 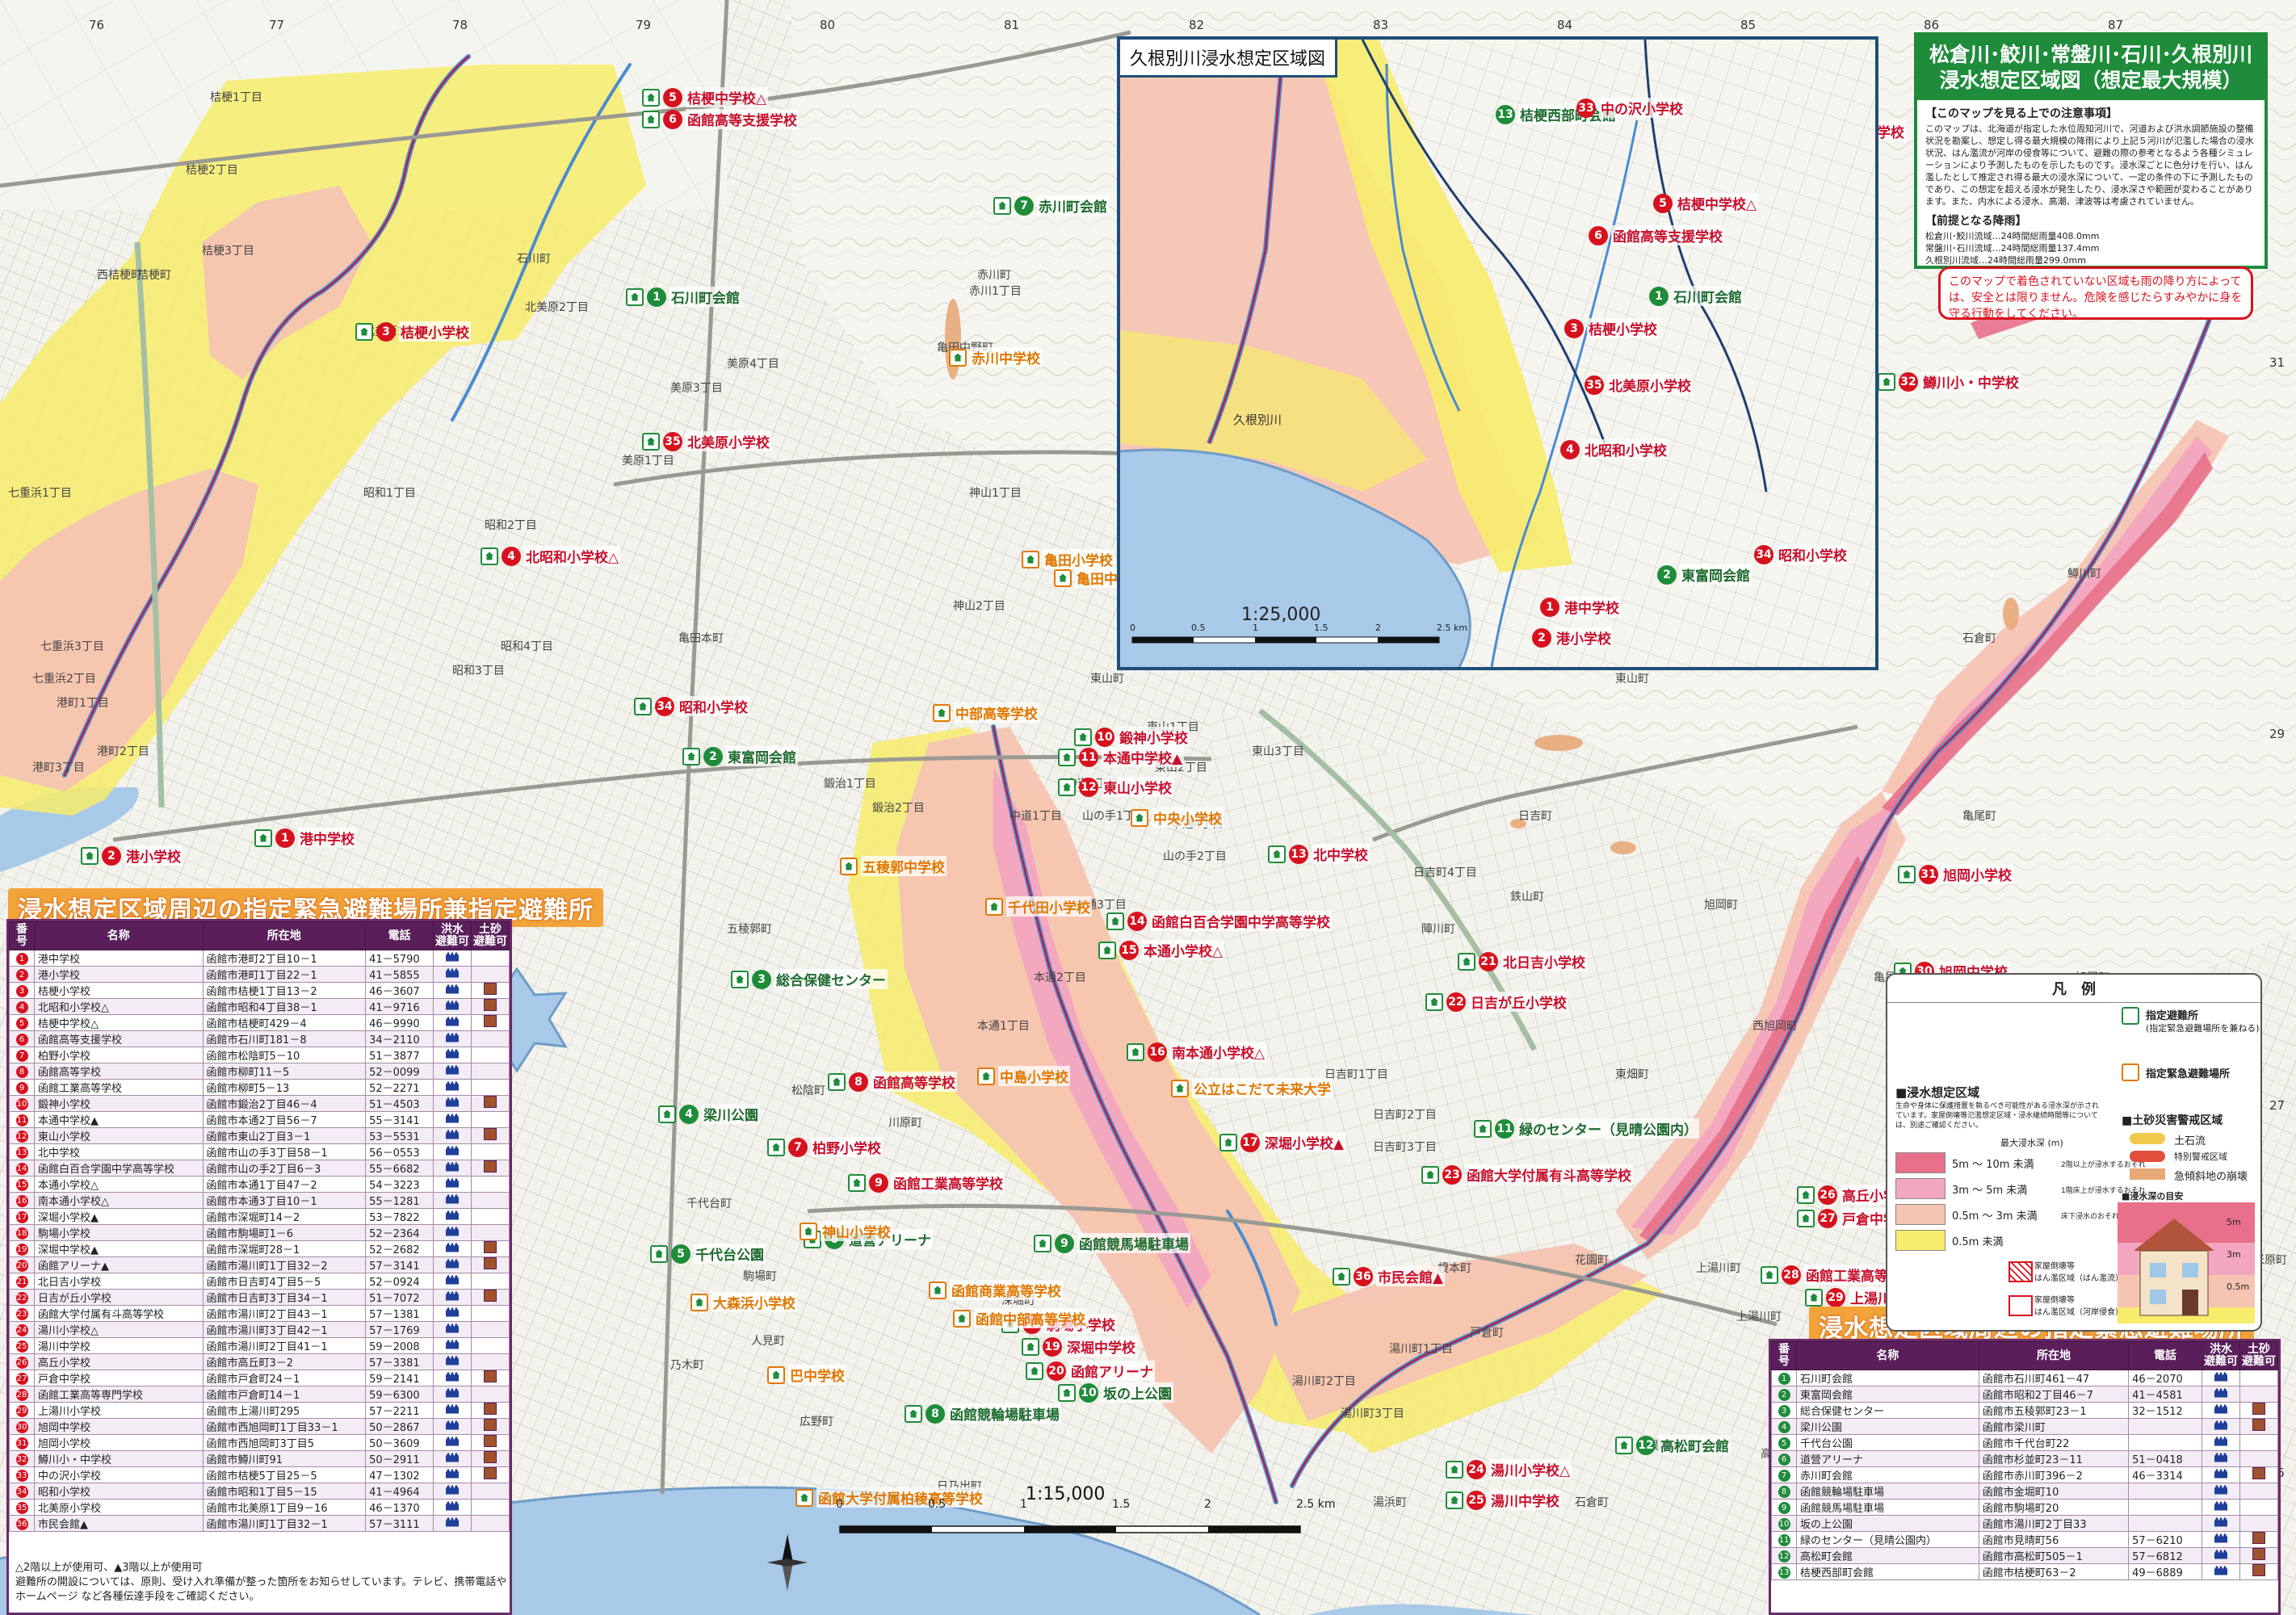 What do you see at coordinates (1020, 1318) in the screenshot?
I see `shelter-marker: 函館中部高等学校` at bounding box center [1020, 1318].